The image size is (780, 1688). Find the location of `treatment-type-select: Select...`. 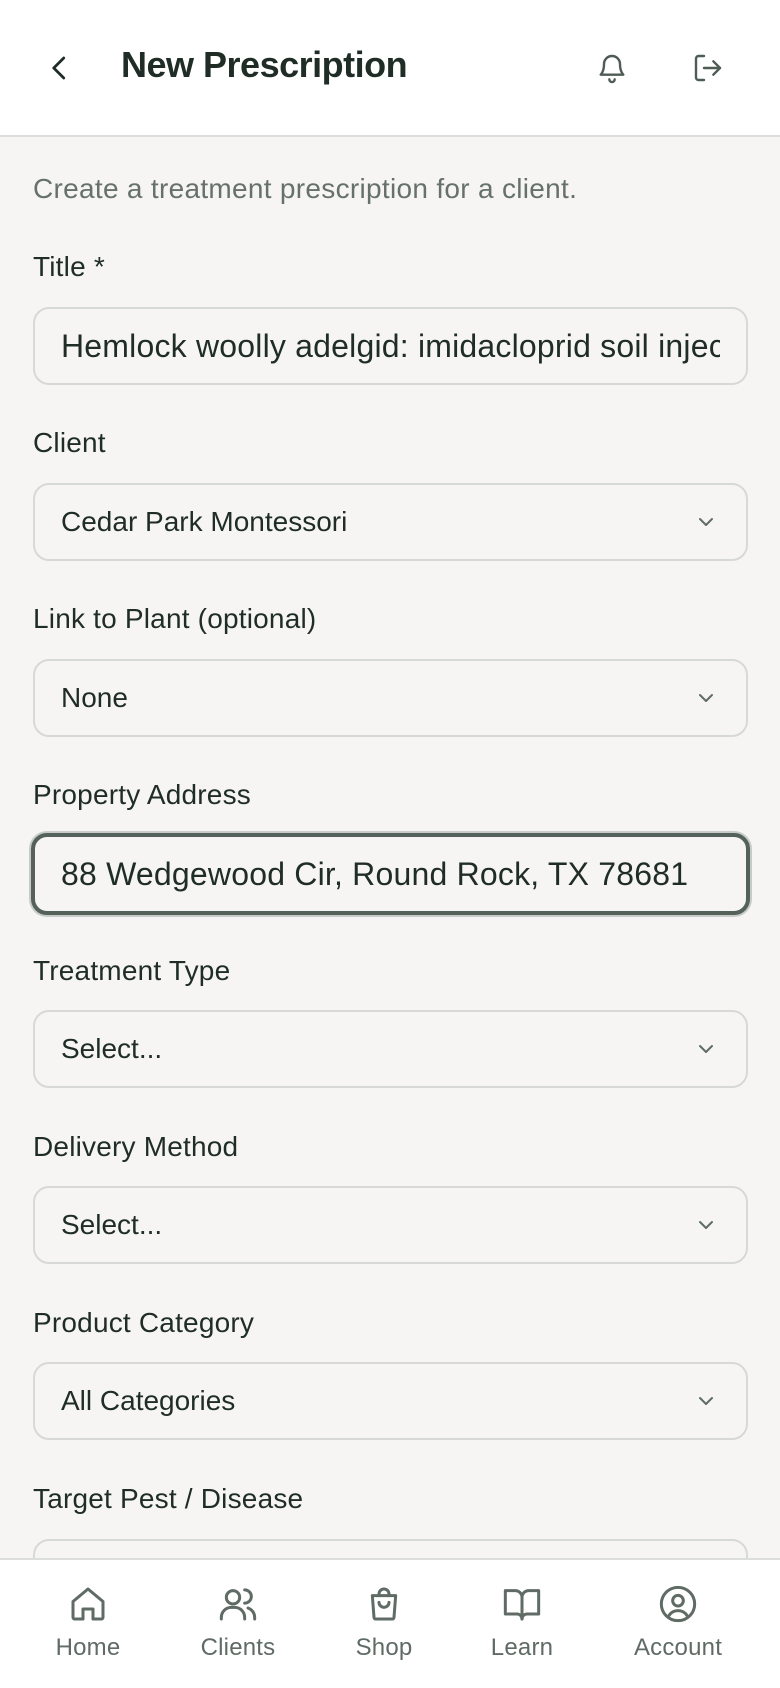

treatment-type-select: Select... is located at coordinates (390, 1049).